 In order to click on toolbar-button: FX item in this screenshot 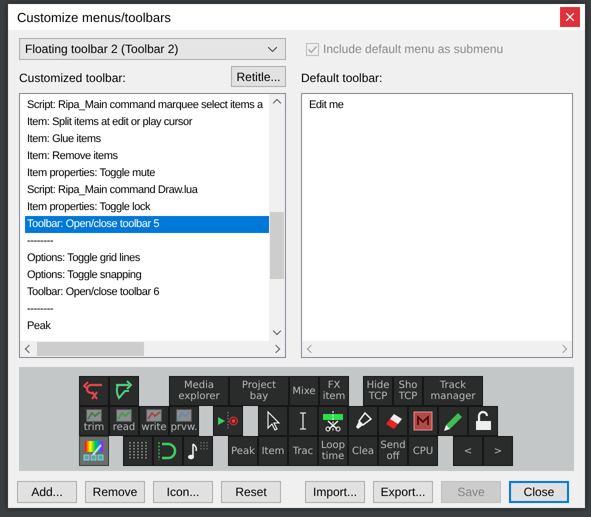, I will do `click(334, 391)`.